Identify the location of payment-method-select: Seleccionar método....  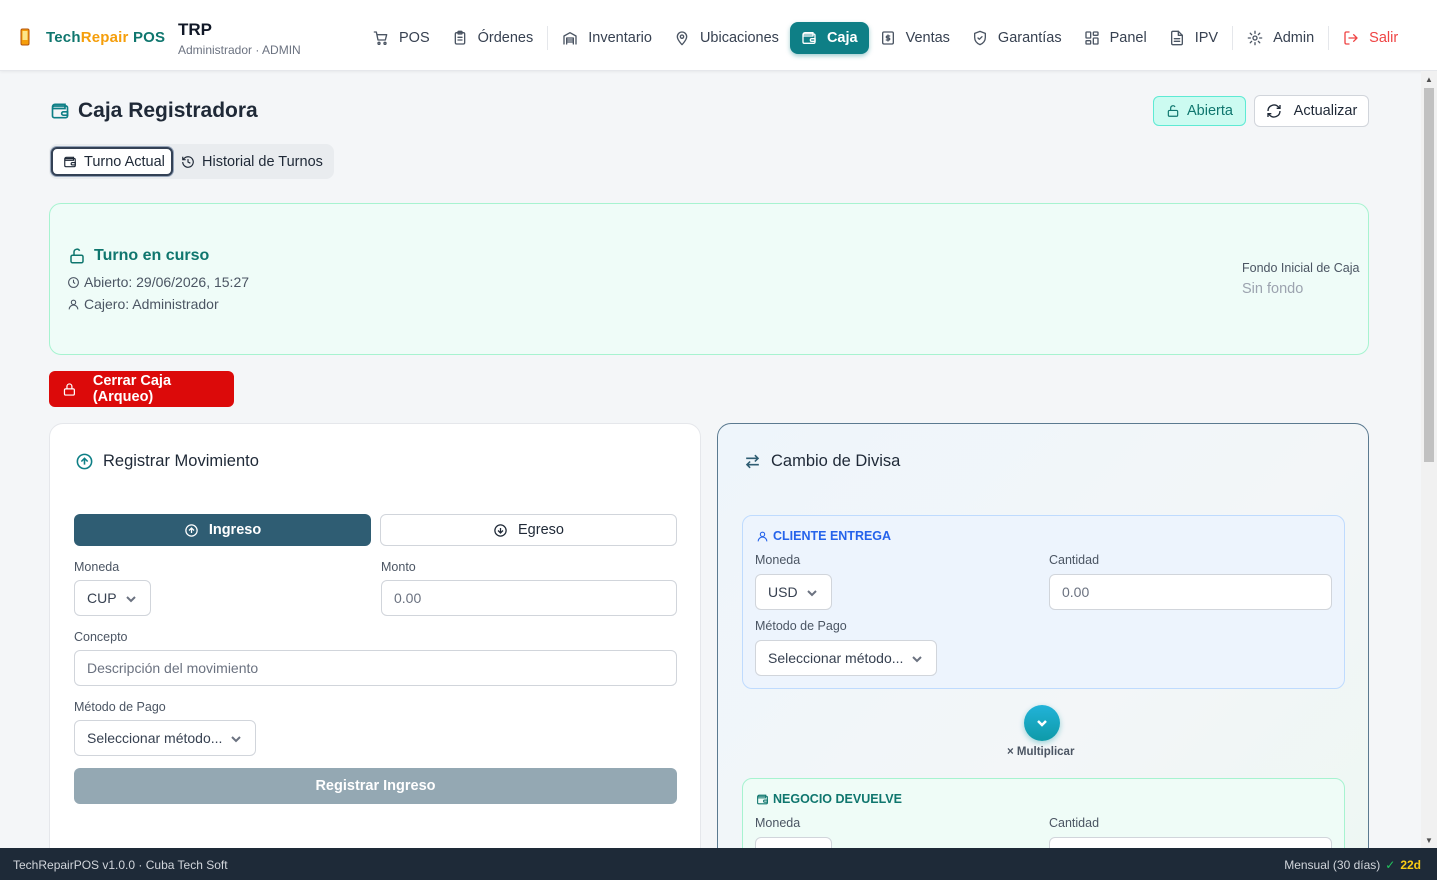
(165, 738).